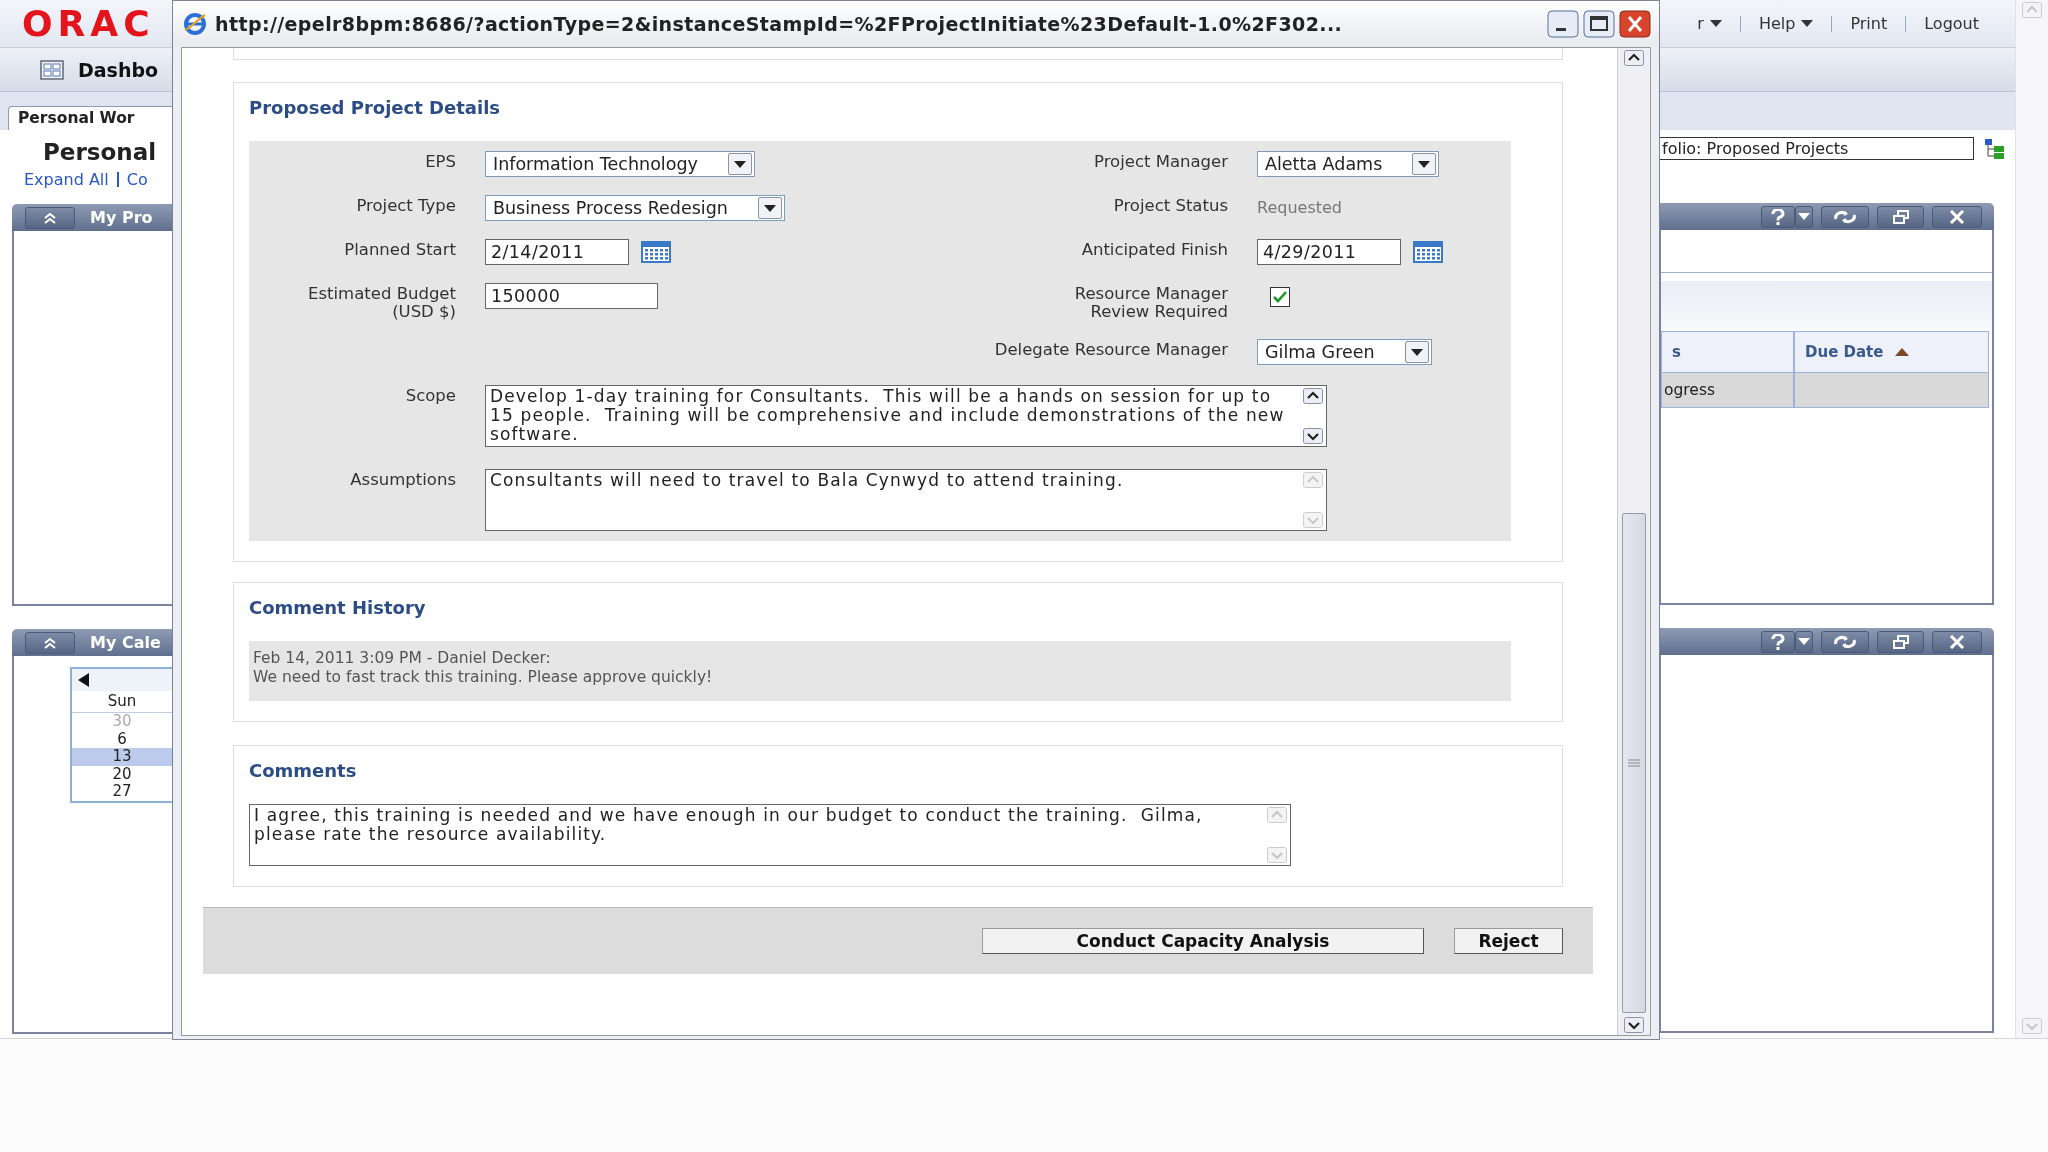 This screenshot has width=2048, height=1152. I want to click on minimize-button, so click(1563, 24).